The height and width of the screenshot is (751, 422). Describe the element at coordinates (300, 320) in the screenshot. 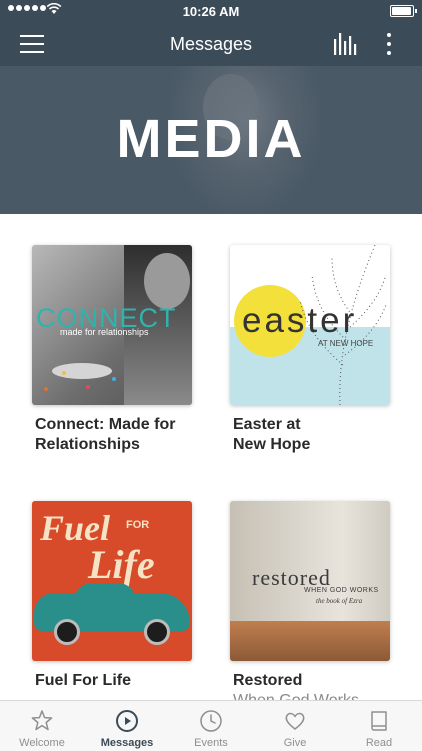

I see `artwork-title: easter` at that location.